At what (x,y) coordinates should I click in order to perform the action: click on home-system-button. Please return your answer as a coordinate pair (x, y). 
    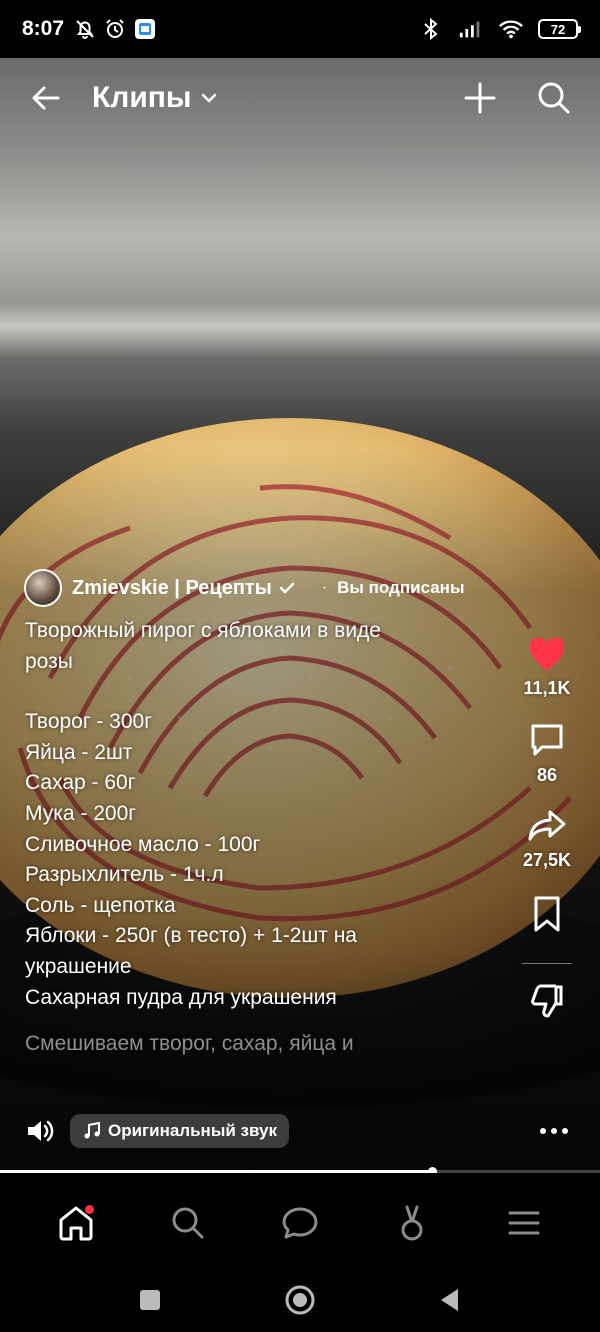
    Looking at the image, I should click on (300, 1300).